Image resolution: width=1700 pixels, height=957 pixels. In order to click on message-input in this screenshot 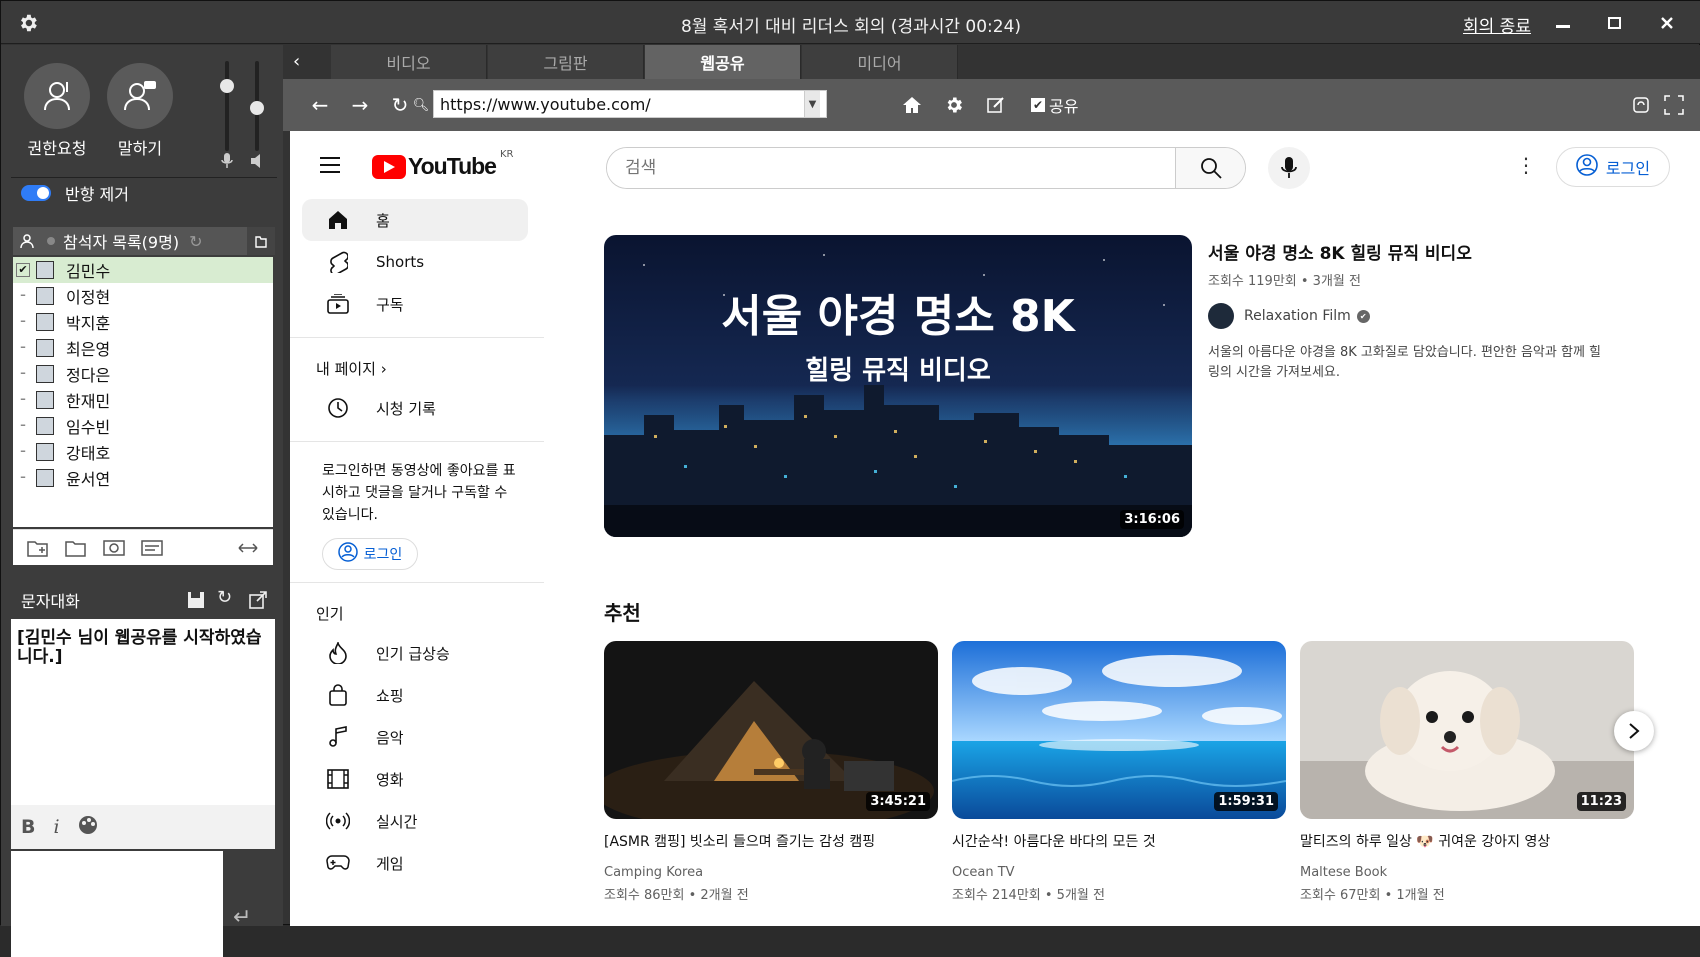, I will do `click(117, 904)`.